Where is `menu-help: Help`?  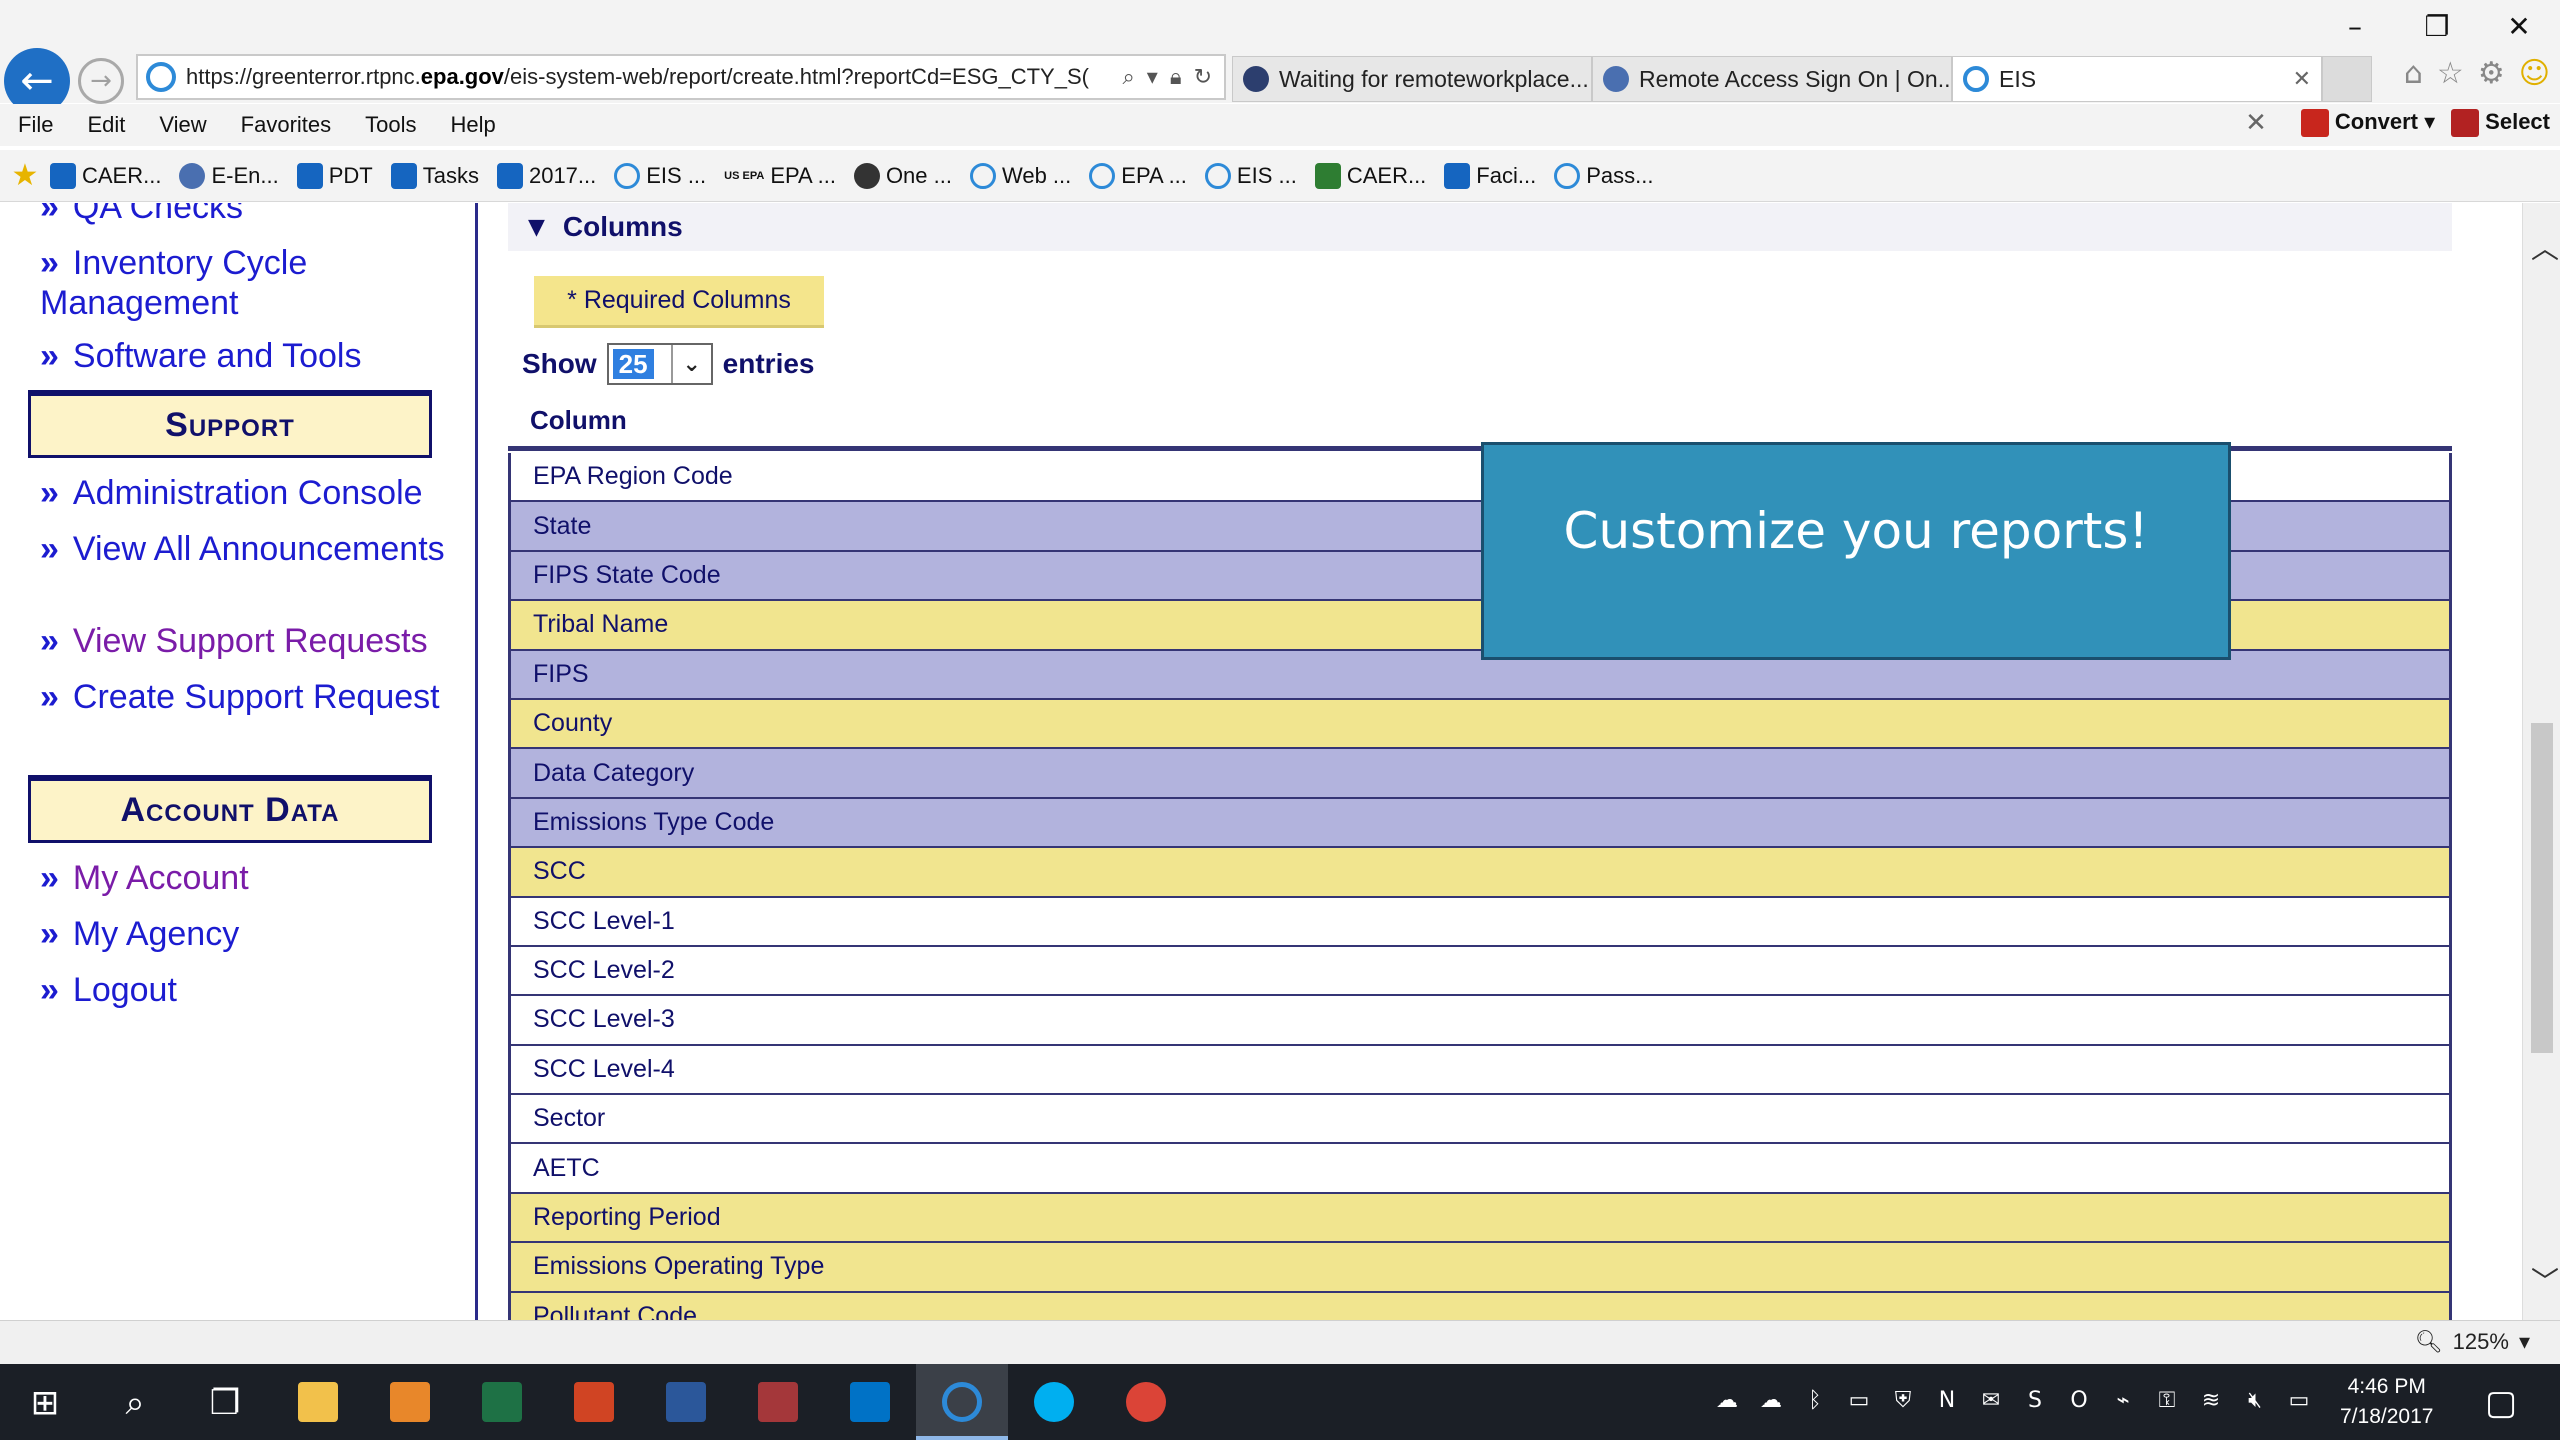 menu-help: Help is located at coordinates (472, 125).